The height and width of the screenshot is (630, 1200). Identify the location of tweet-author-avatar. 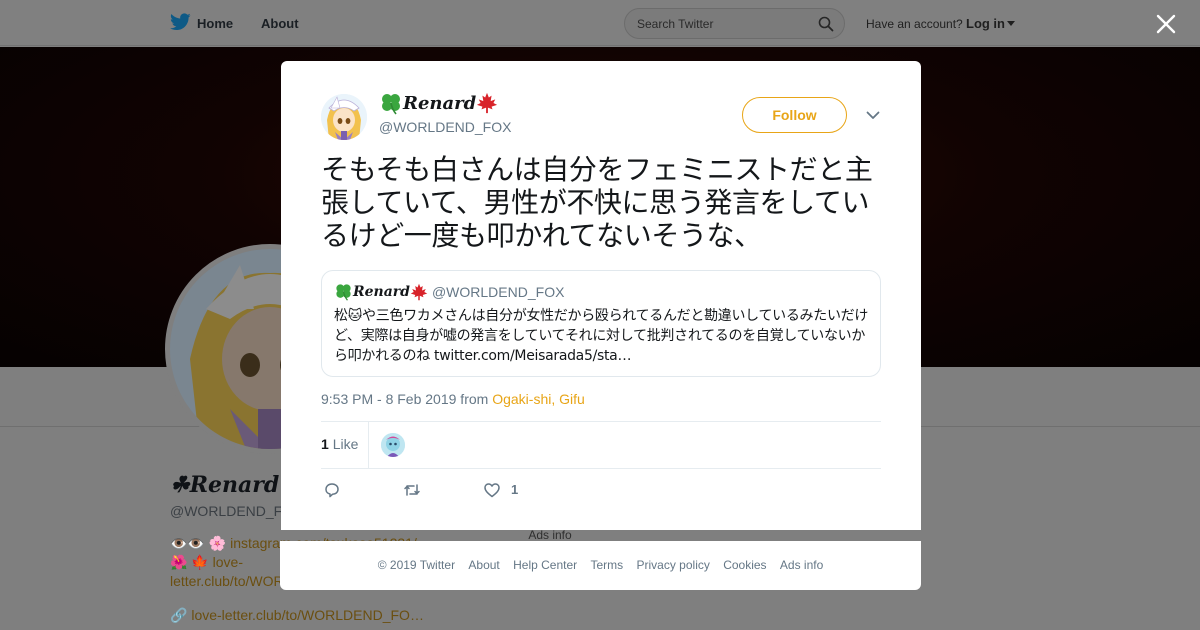
(344, 117).